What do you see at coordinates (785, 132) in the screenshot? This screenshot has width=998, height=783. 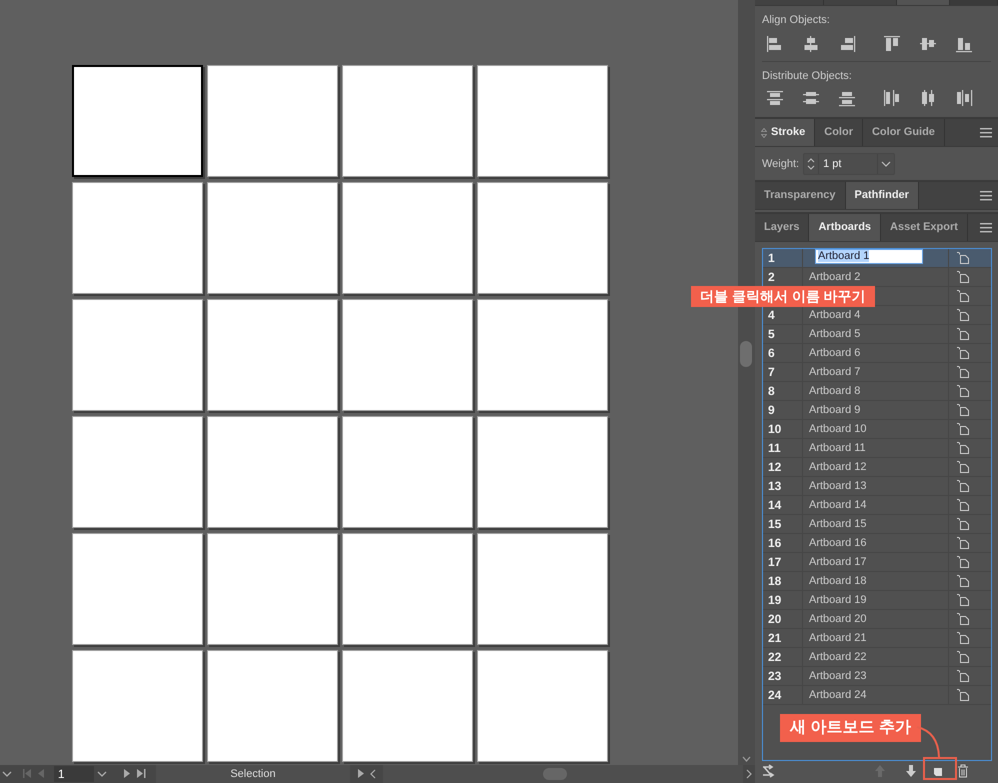 I see `panel-tab: Stroke` at bounding box center [785, 132].